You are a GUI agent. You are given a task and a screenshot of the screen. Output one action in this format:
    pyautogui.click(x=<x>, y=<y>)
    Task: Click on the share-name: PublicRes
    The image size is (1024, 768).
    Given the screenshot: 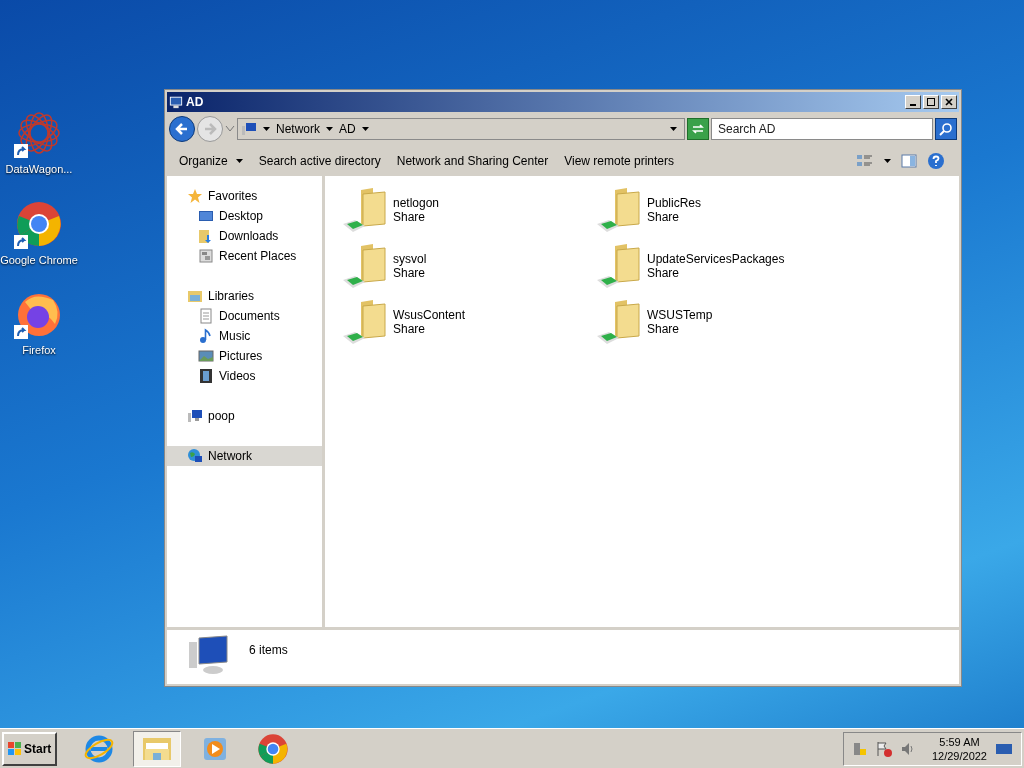 What is the action you would take?
    pyautogui.click(x=674, y=203)
    